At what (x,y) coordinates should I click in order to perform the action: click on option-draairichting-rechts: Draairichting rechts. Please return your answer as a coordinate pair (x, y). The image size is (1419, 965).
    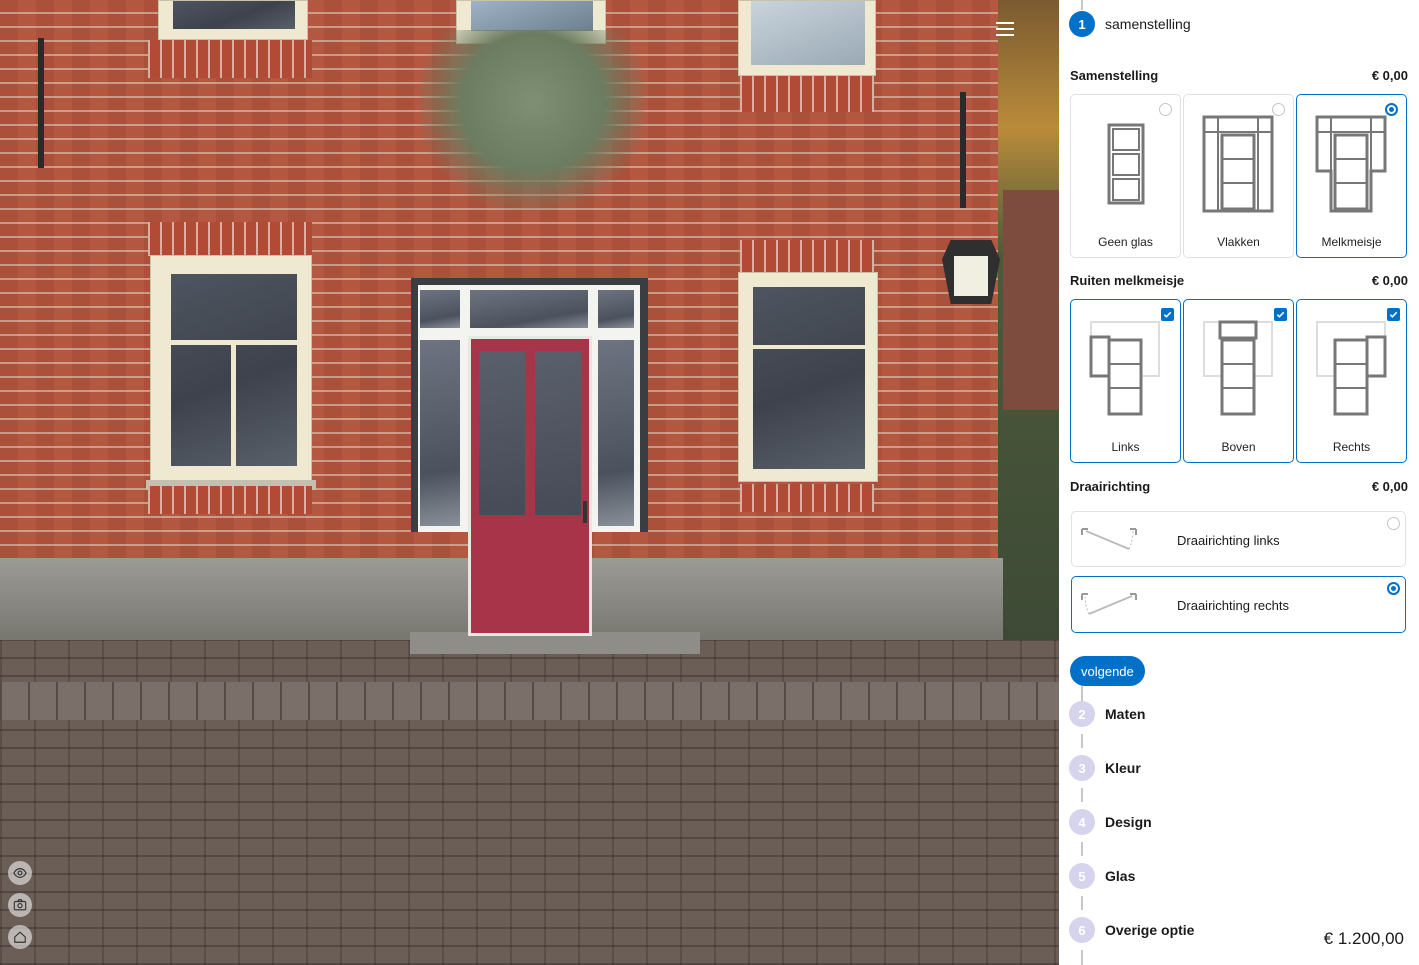
    Looking at the image, I should click on (1238, 604).